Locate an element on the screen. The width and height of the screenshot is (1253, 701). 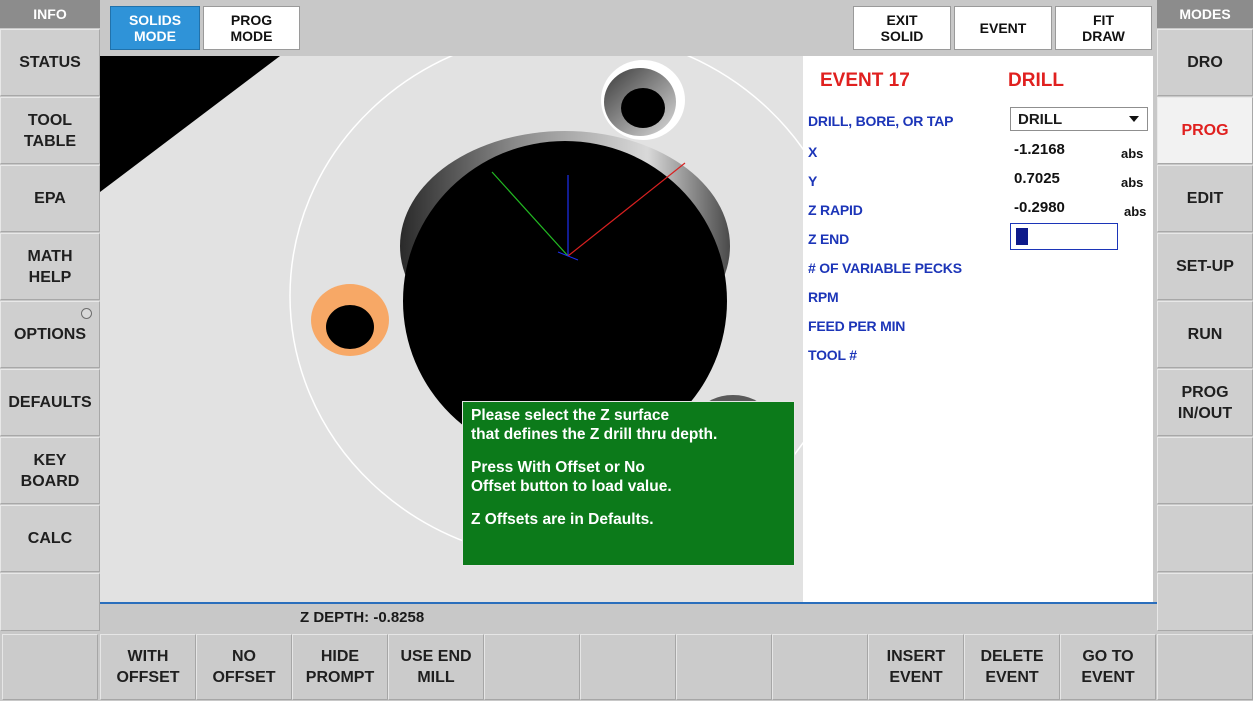
options-button: OPTIONS is located at coordinates (50, 334).